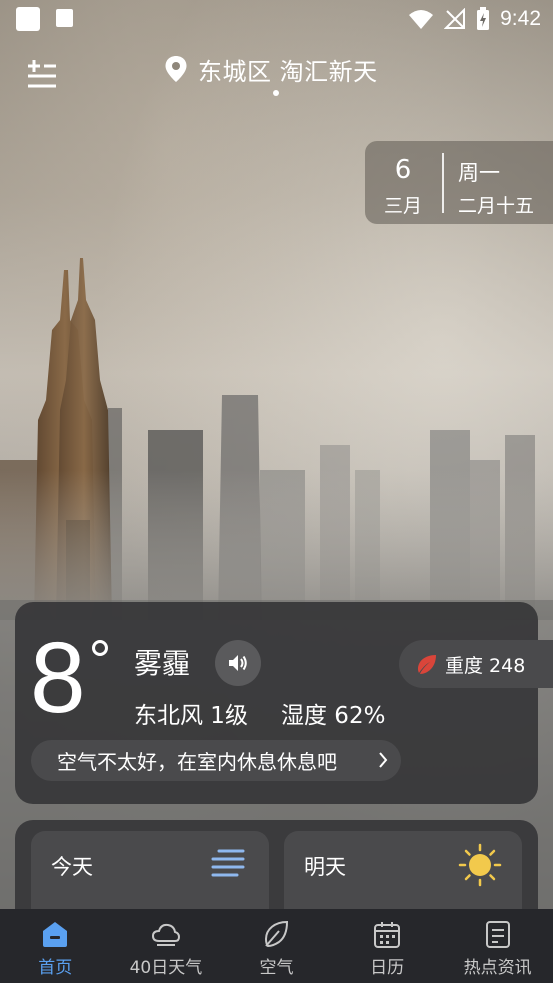 This screenshot has height=983, width=553. I want to click on page-indicator, so click(276, 93).